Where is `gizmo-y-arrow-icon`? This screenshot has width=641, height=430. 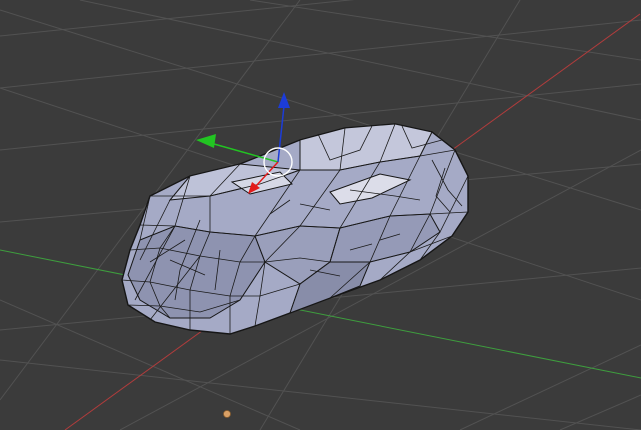
gizmo-y-arrow-icon is located at coordinates (206, 141).